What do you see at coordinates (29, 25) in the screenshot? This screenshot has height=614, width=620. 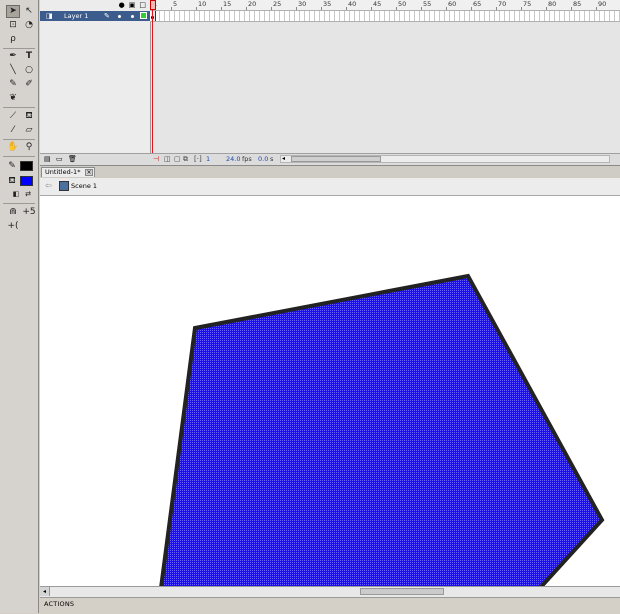 I see `3d-rotation-tool-icon: ◔` at bounding box center [29, 25].